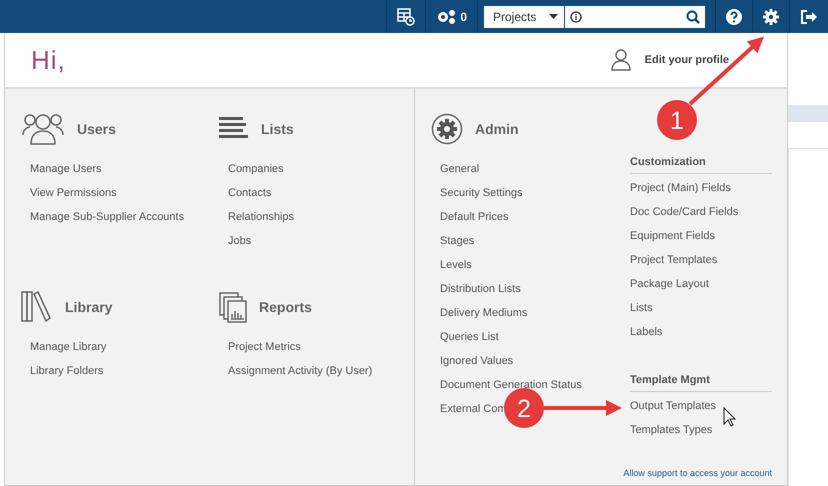 This screenshot has width=828, height=486. I want to click on section-title: Admin, so click(497, 129).